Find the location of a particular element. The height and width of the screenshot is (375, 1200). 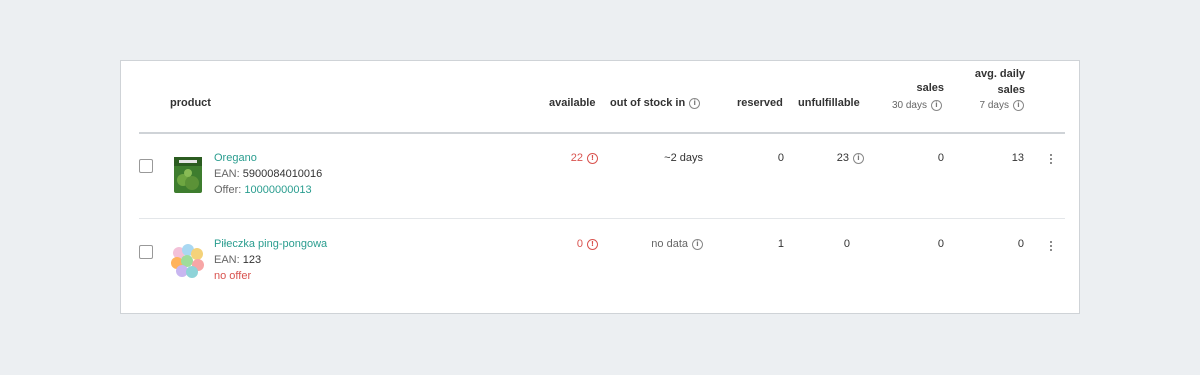

column-header-product: product is located at coordinates (190, 103).